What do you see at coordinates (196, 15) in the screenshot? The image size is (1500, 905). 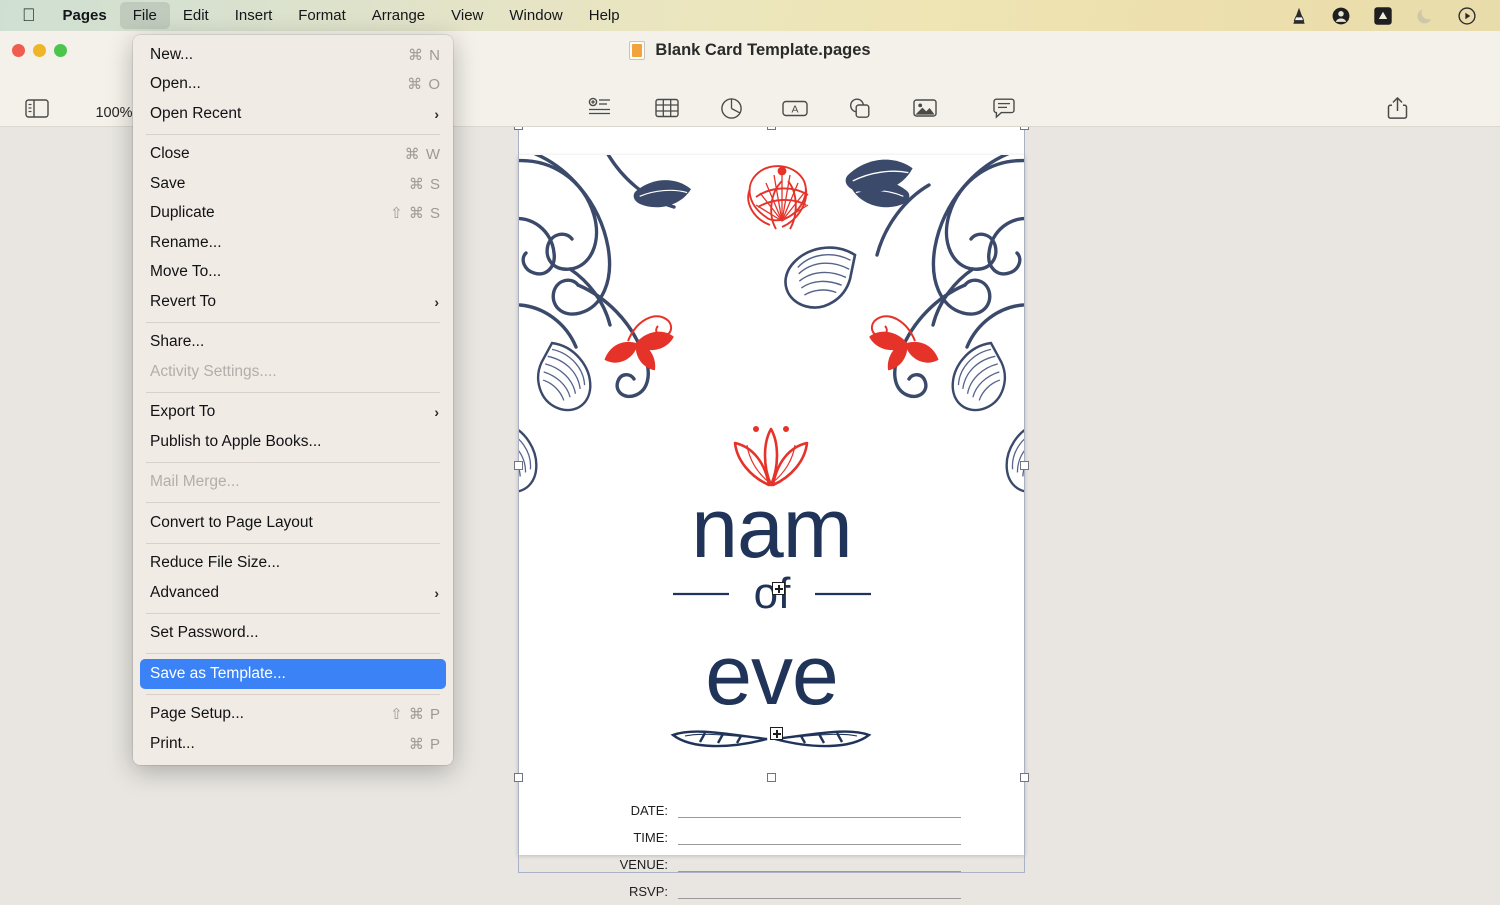 I see `menu-edit: Edit` at bounding box center [196, 15].